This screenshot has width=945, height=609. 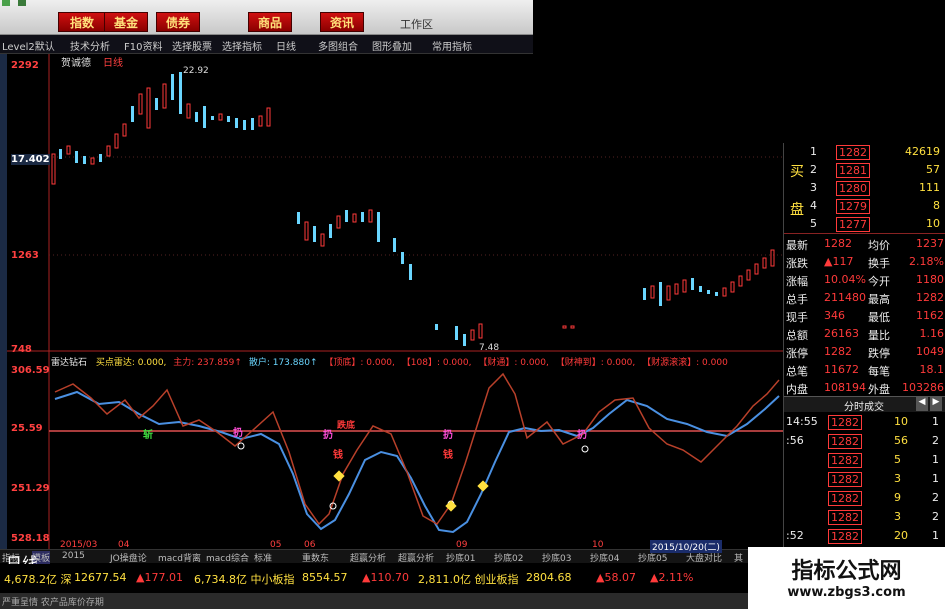 I want to click on workzone-label: 工作区, so click(x=416, y=24).